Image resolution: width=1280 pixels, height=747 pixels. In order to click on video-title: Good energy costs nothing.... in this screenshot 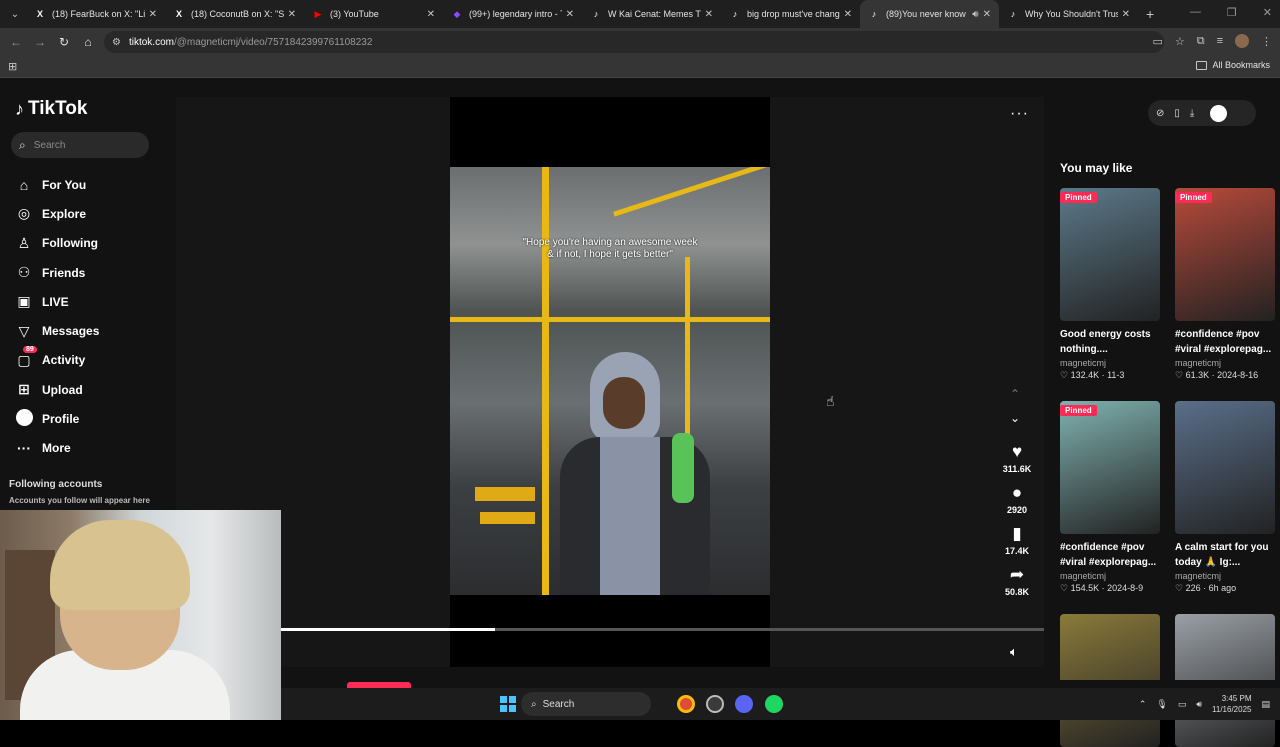, I will do `click(1110, 342)`.